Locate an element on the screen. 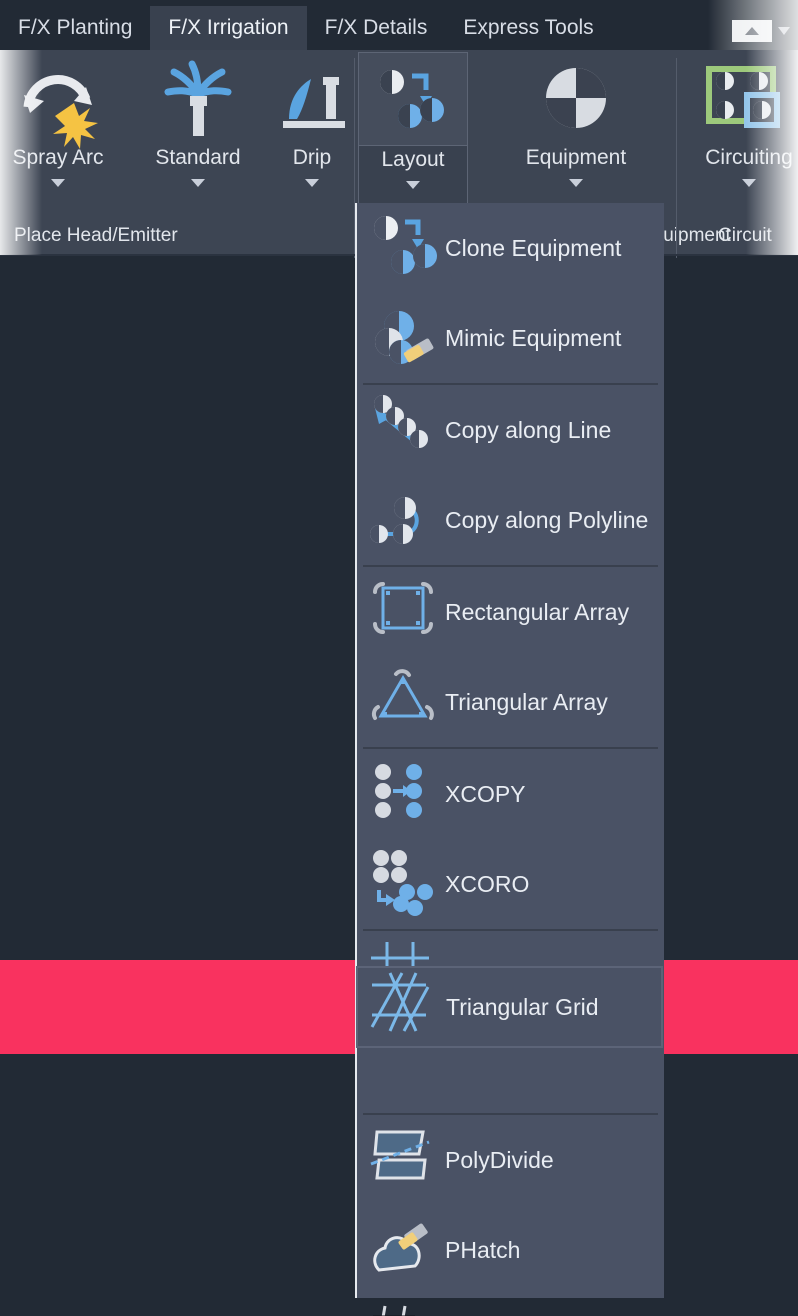  spray-arc-icon is located at coordinates (59, 103).